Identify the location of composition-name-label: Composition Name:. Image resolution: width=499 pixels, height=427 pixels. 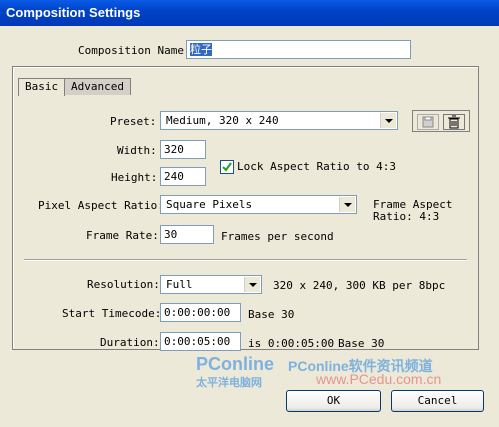
(134, 50).